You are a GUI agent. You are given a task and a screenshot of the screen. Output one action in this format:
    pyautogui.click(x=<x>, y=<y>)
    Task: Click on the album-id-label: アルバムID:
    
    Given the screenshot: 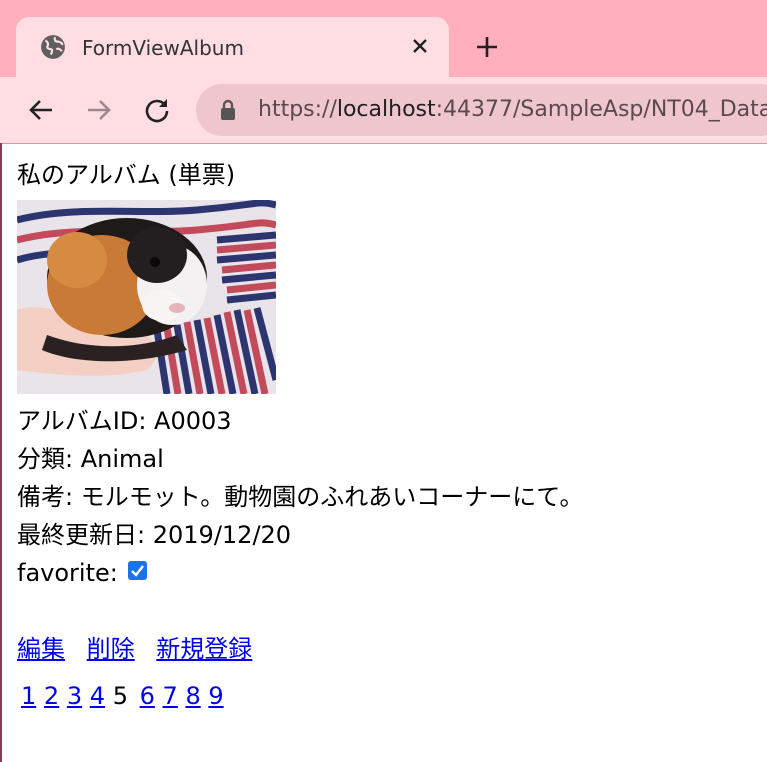 What is the action you would take?
    pyautogui.click(x=82, y=421)
    